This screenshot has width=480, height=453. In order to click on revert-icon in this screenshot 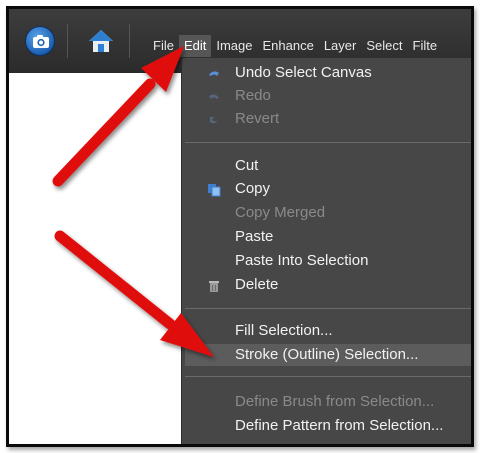, I will do `click(214, 119)`.